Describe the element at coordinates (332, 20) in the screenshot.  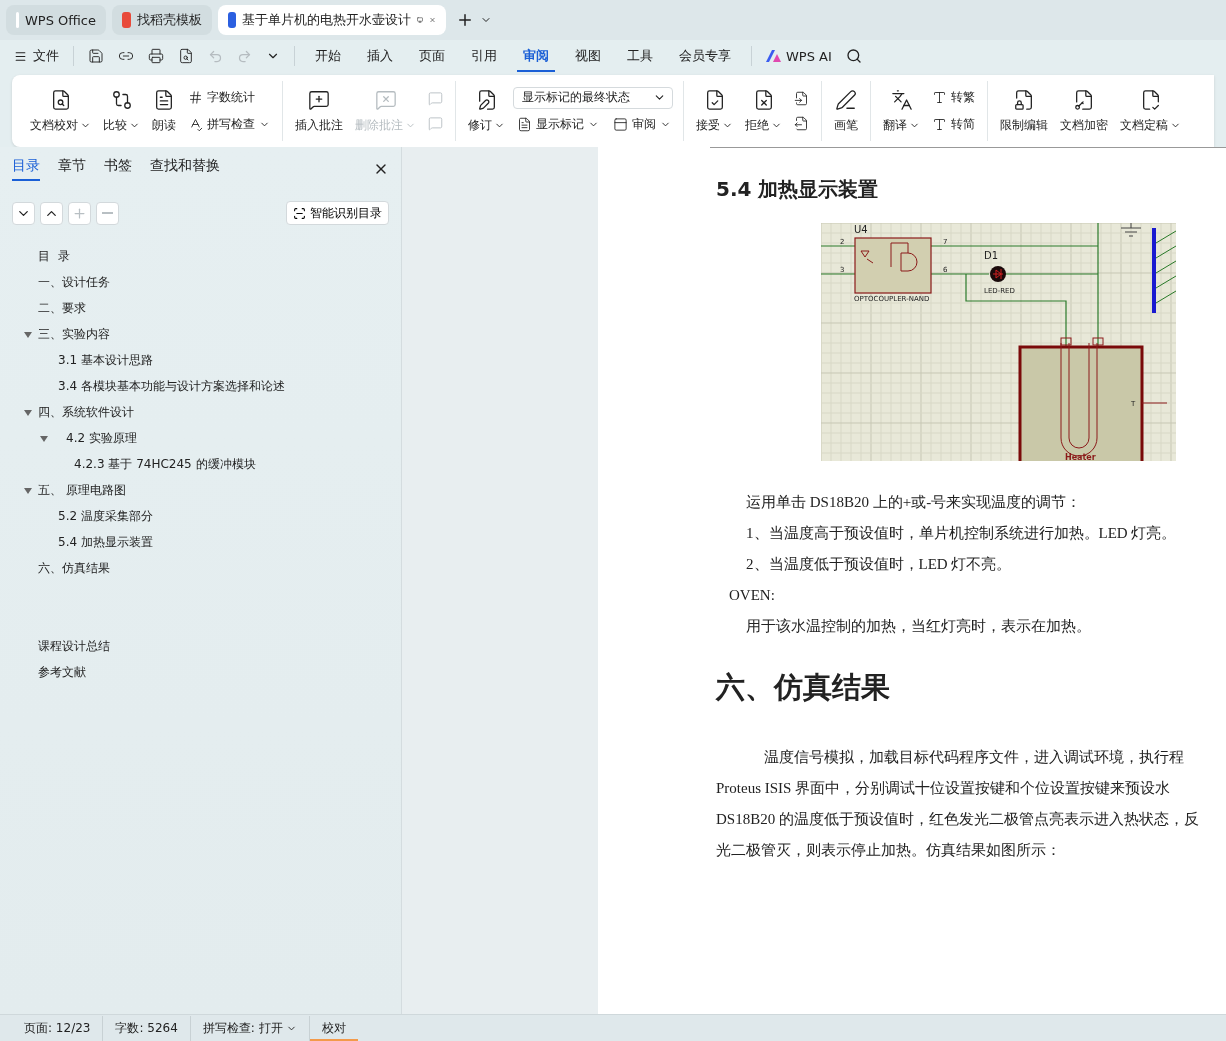
I see `app-tab: 基于单片机的电热开水壶设计` at that location.